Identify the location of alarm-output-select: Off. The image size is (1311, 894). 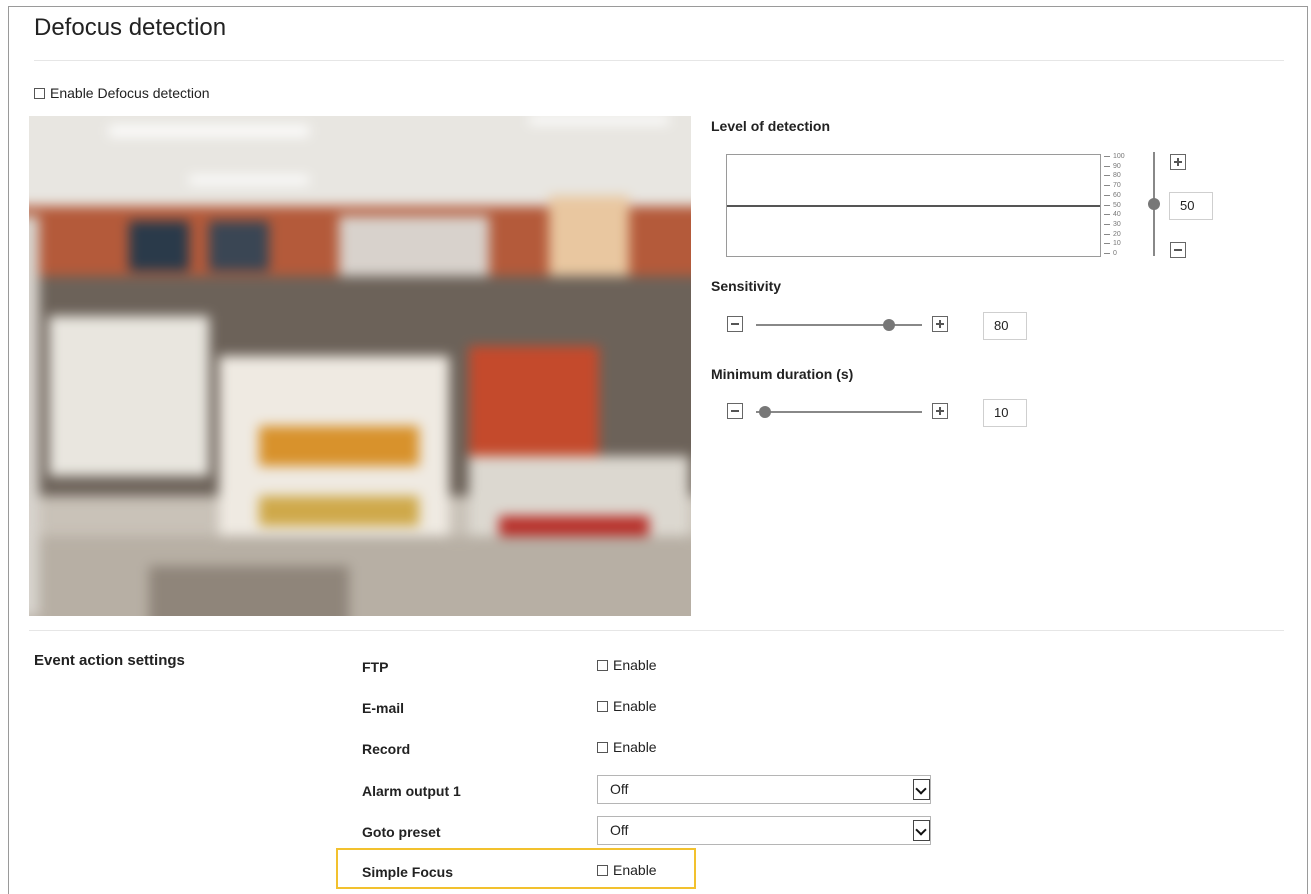
(764, 789).